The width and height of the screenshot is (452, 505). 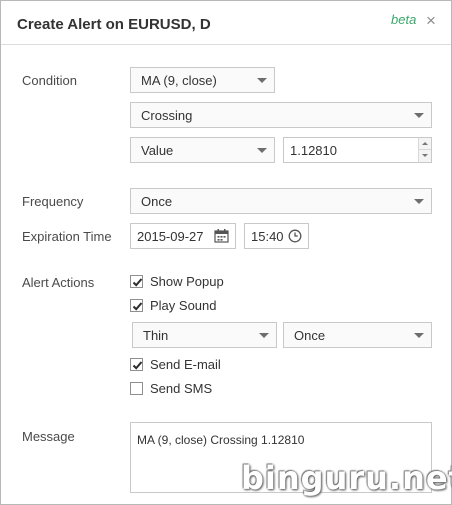 I want to click on frequency-label: Frequency, so click(x=53, y=201).